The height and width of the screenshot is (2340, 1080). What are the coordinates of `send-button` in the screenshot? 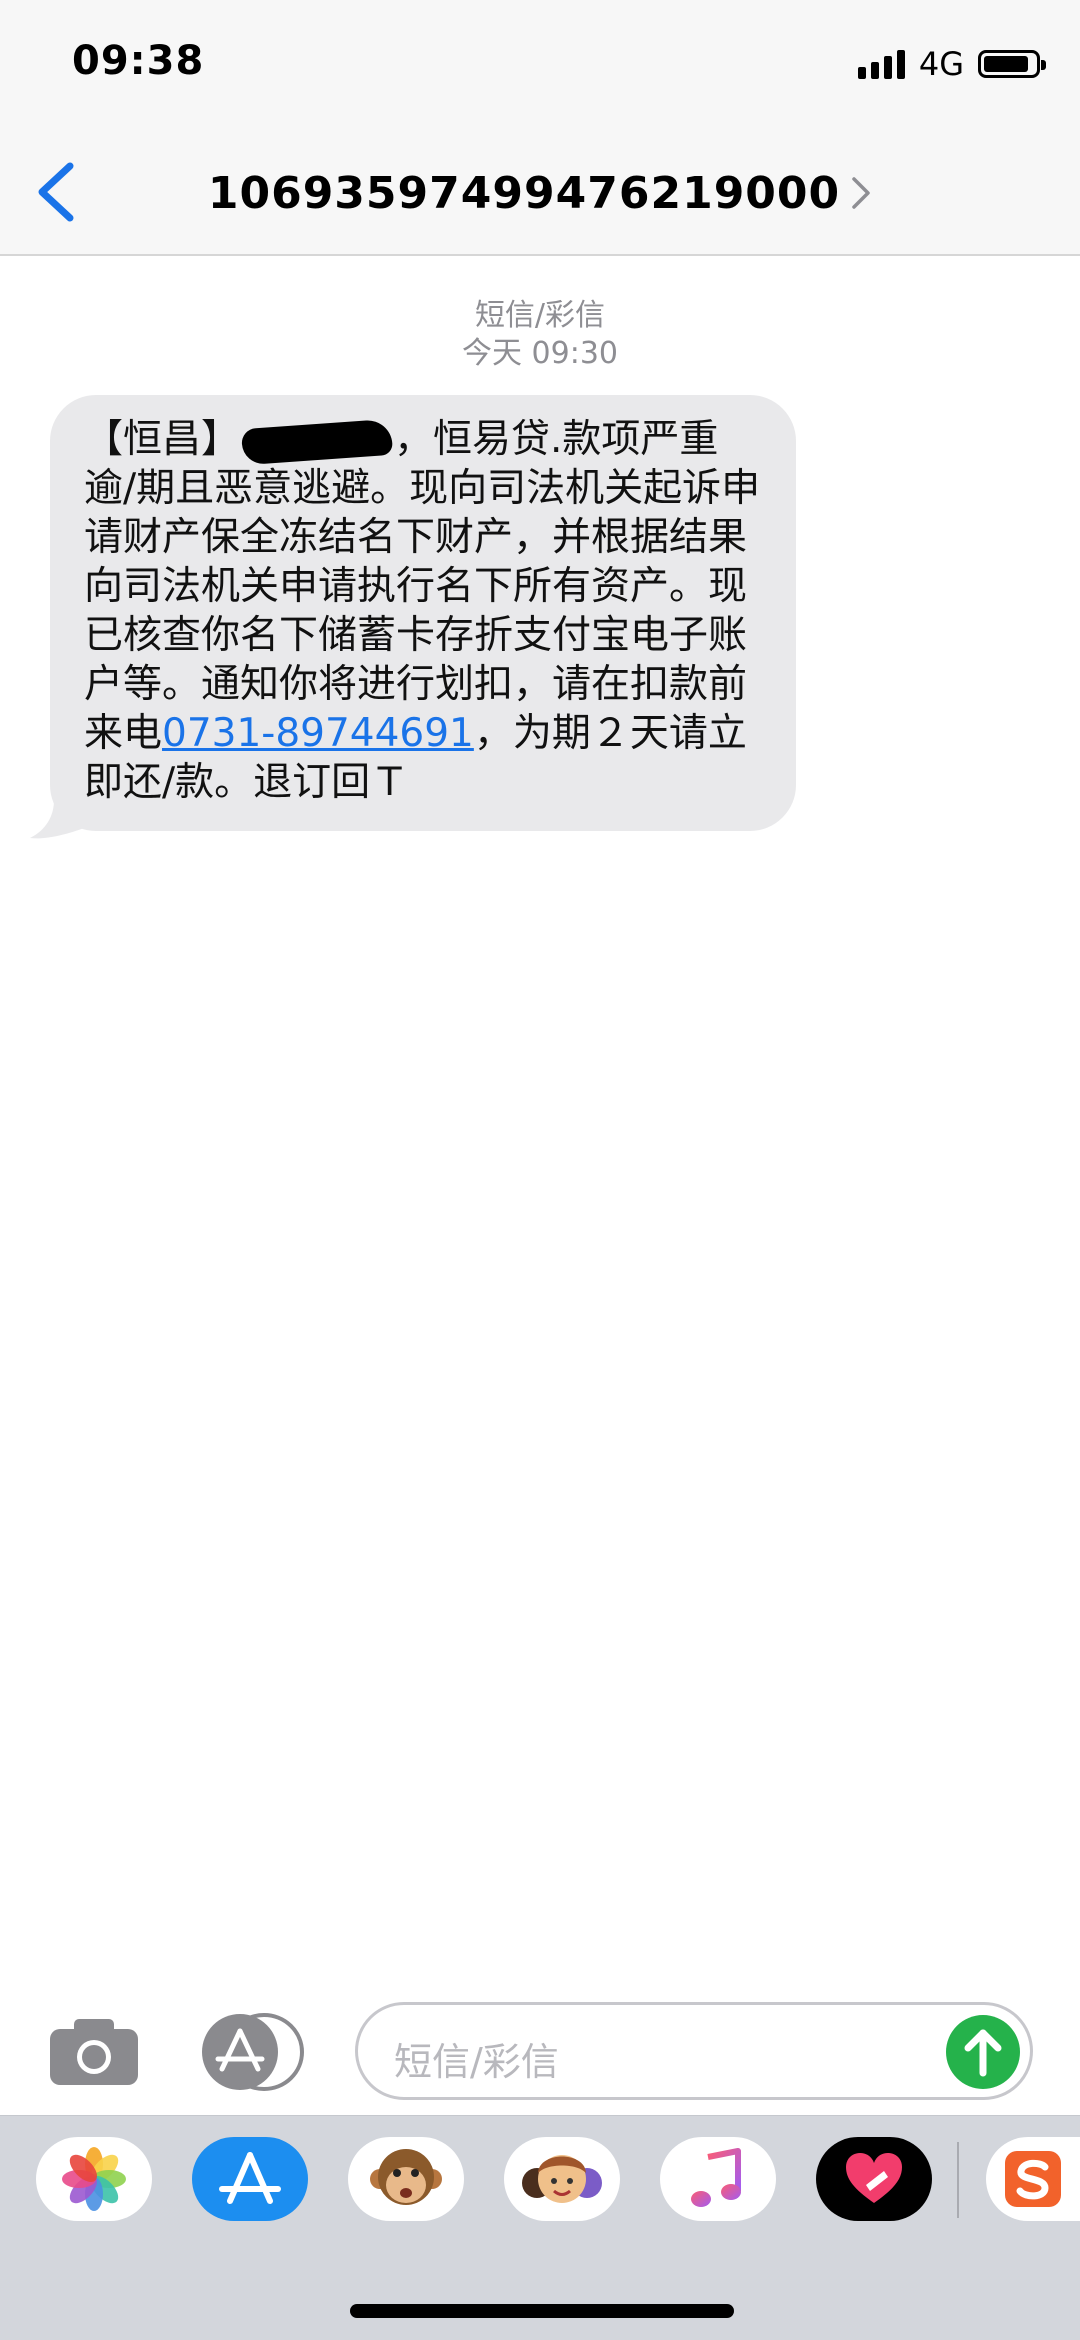 It's located at (983, 2052).